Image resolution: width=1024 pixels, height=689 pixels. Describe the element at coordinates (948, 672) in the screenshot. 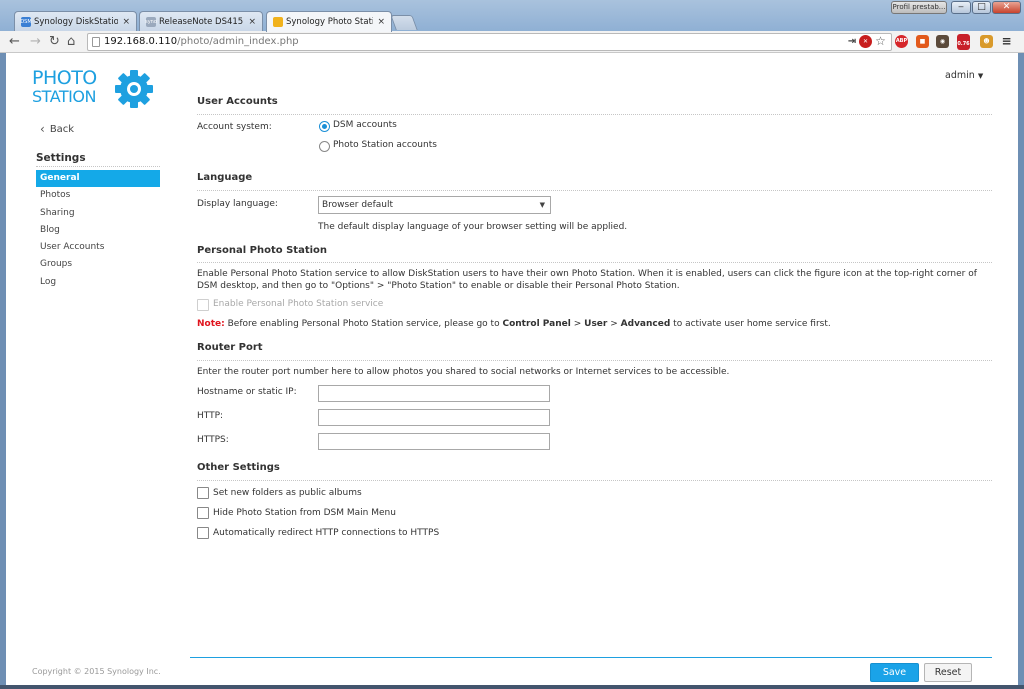

I see `reset-button: Reset` at that location.